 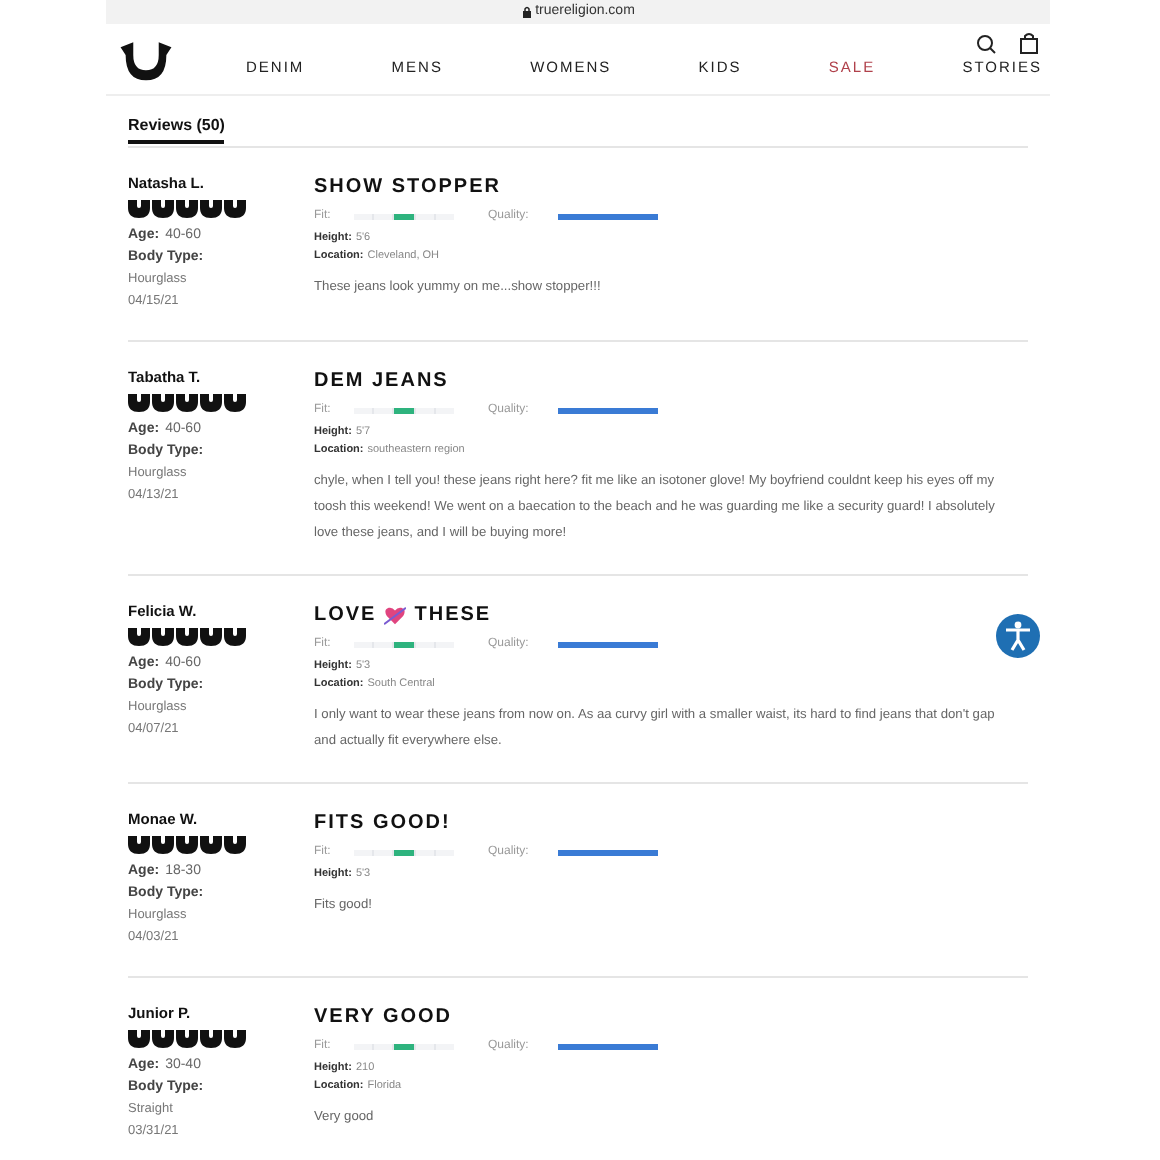 I want to click on review-title: VERY GOOD, so click(x=383, y=1018).